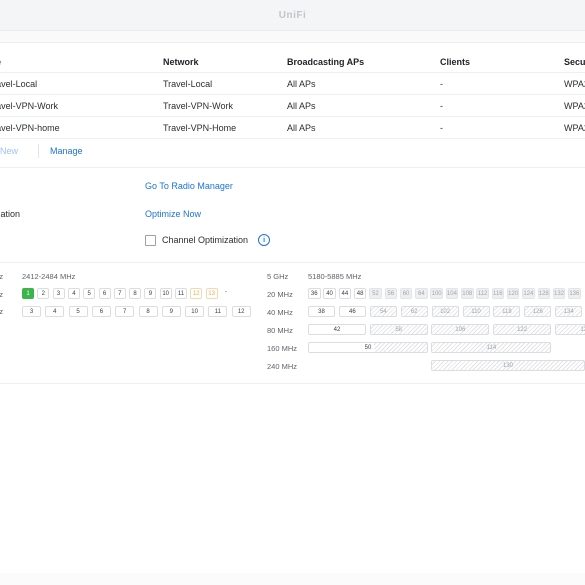  I want to click on channel-chip: 104, so click(452, 293).